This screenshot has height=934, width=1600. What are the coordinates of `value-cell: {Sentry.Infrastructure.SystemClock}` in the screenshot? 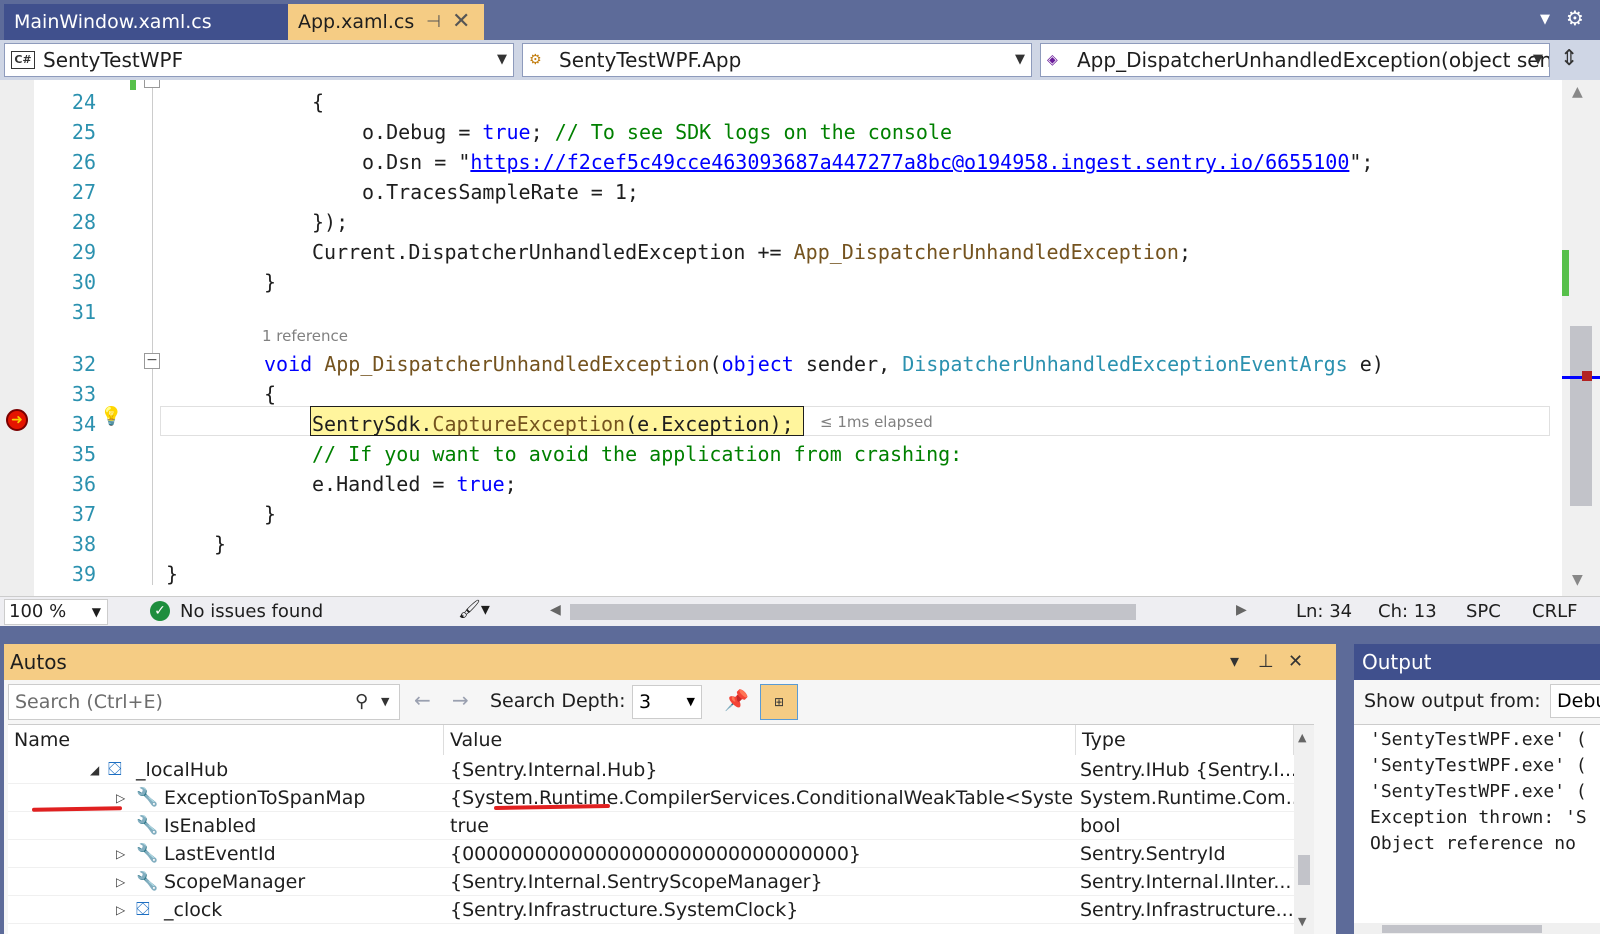 It's located at (760, 910).